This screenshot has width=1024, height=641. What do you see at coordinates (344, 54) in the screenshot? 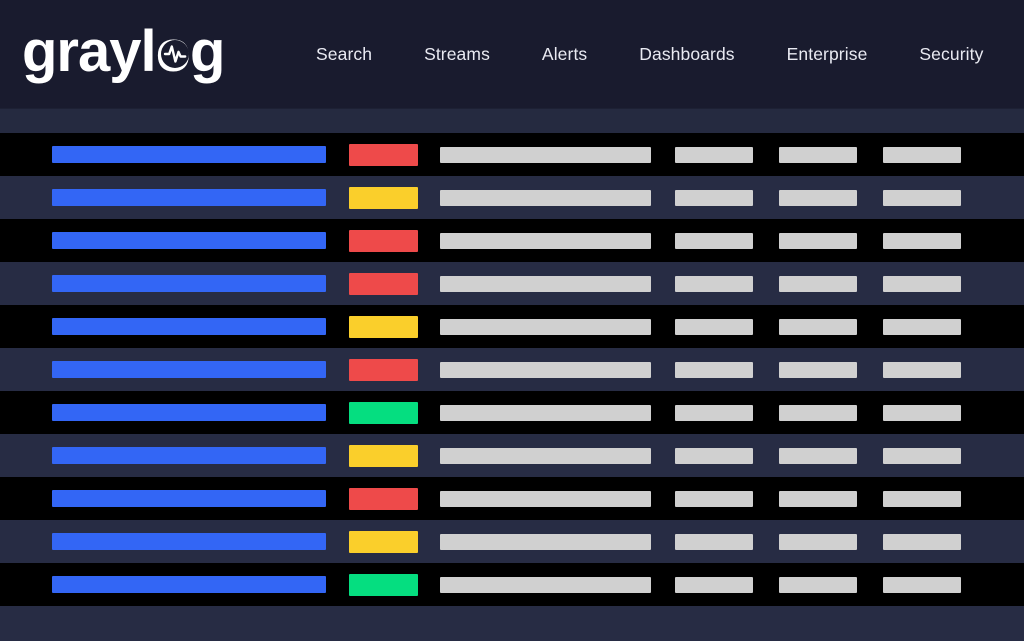
I see `nav-item-search: Search` at bounding box center [344, 54].